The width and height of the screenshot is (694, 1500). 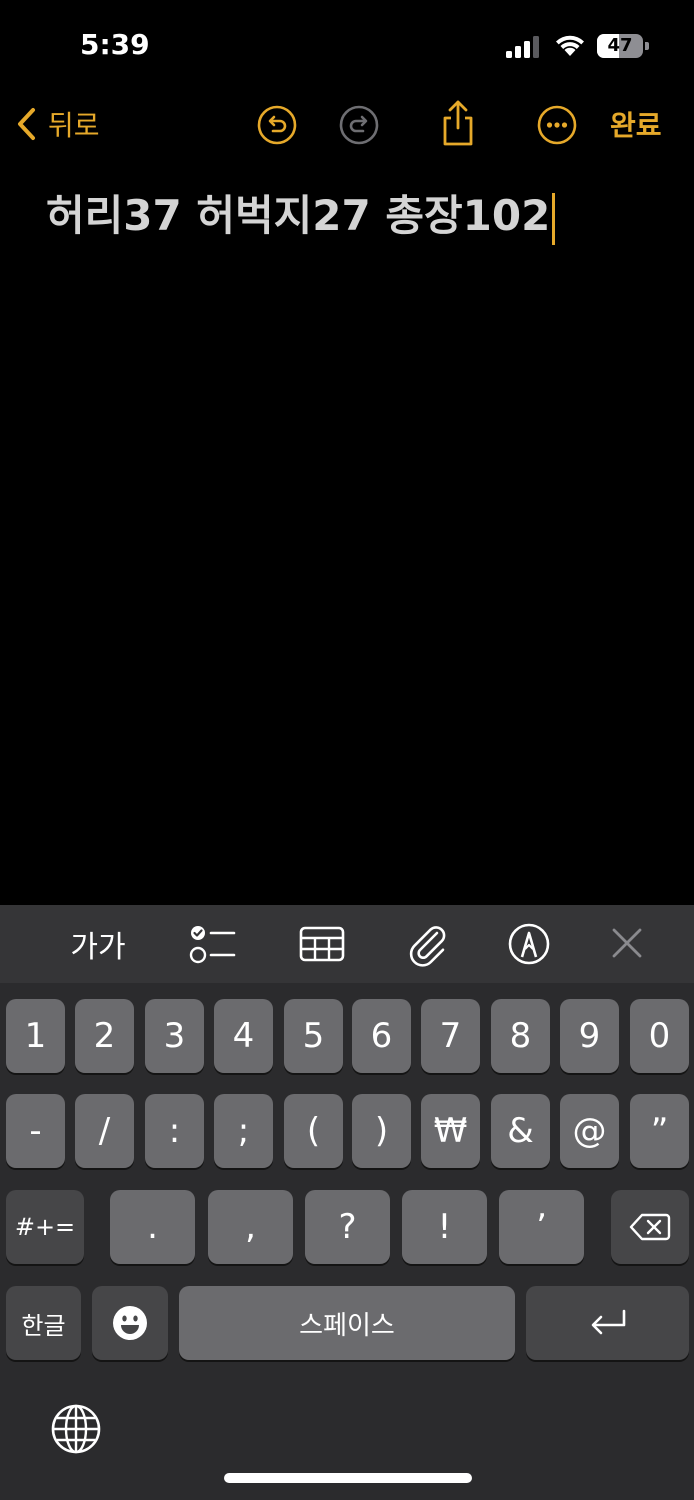 What do you see at coordinates (347, 944) in the screenshot?
I see `keyboard-toolbar: 가가` at bounding box center [347, 944].